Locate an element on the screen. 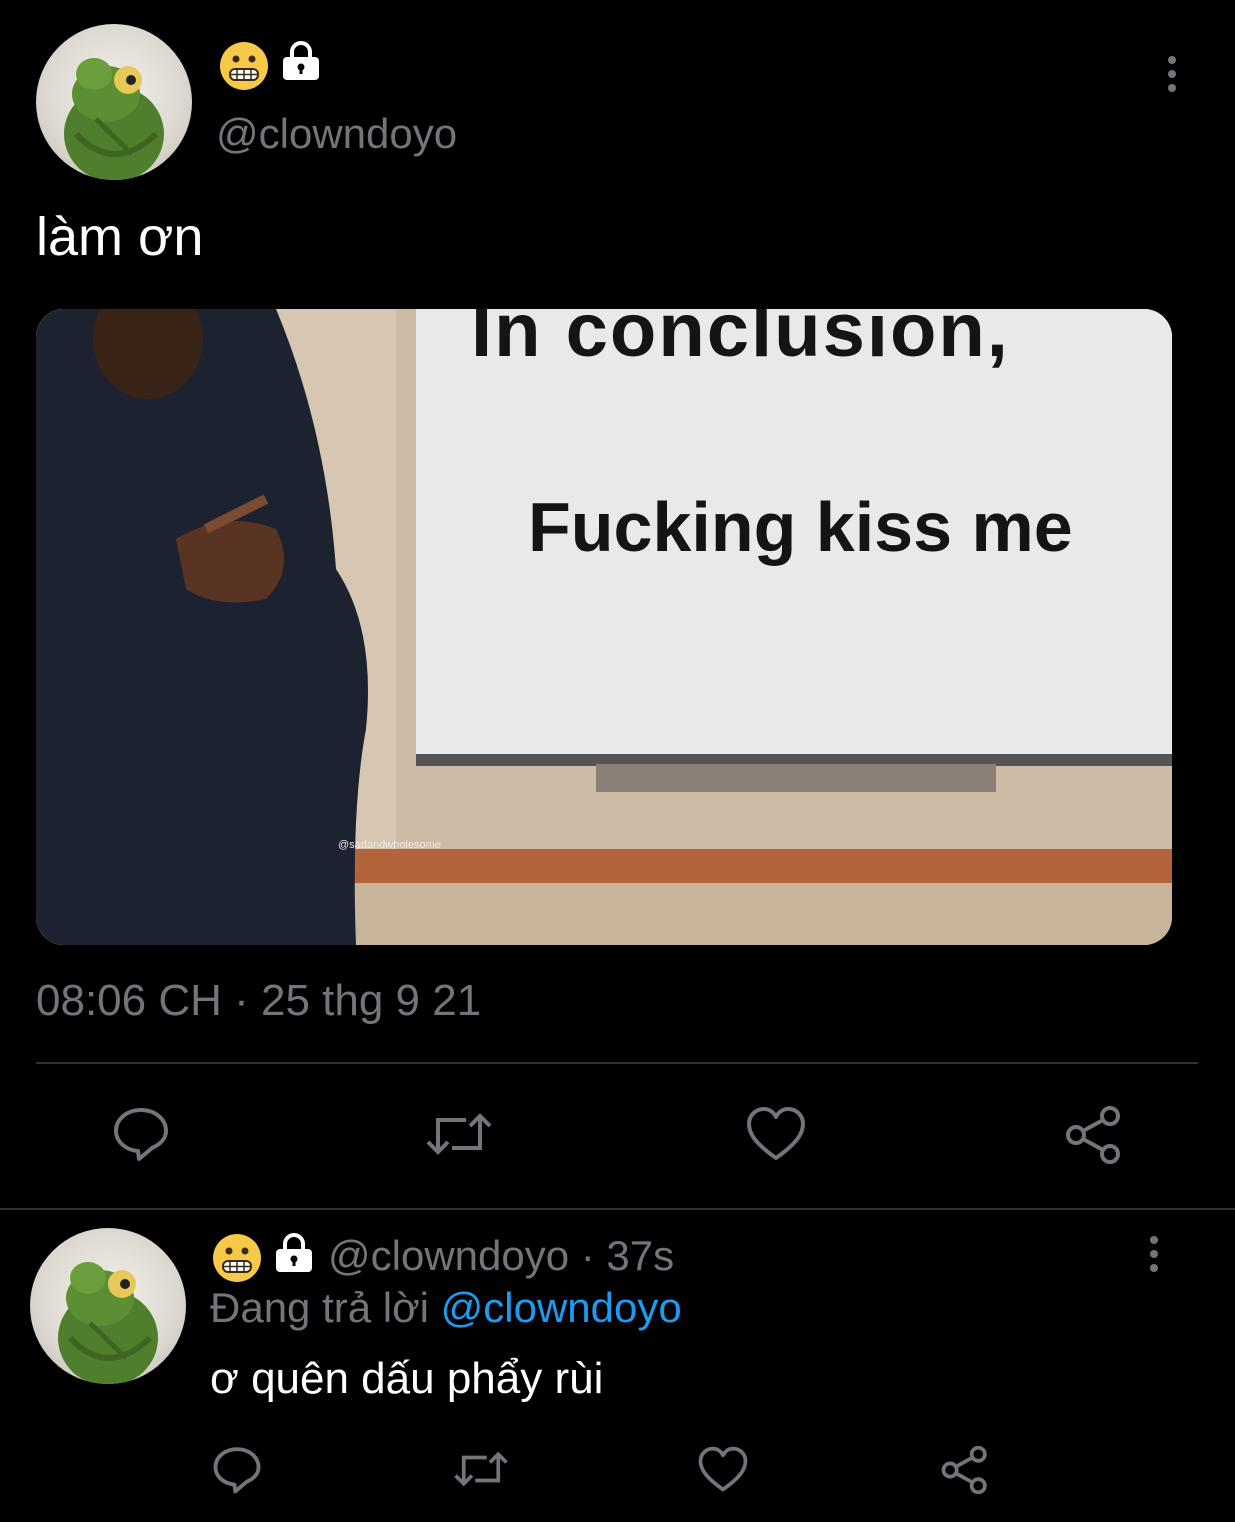 This screenshot has height=1522, width=1235. reply-more-options-button is located at coordinates (1154, 1256).